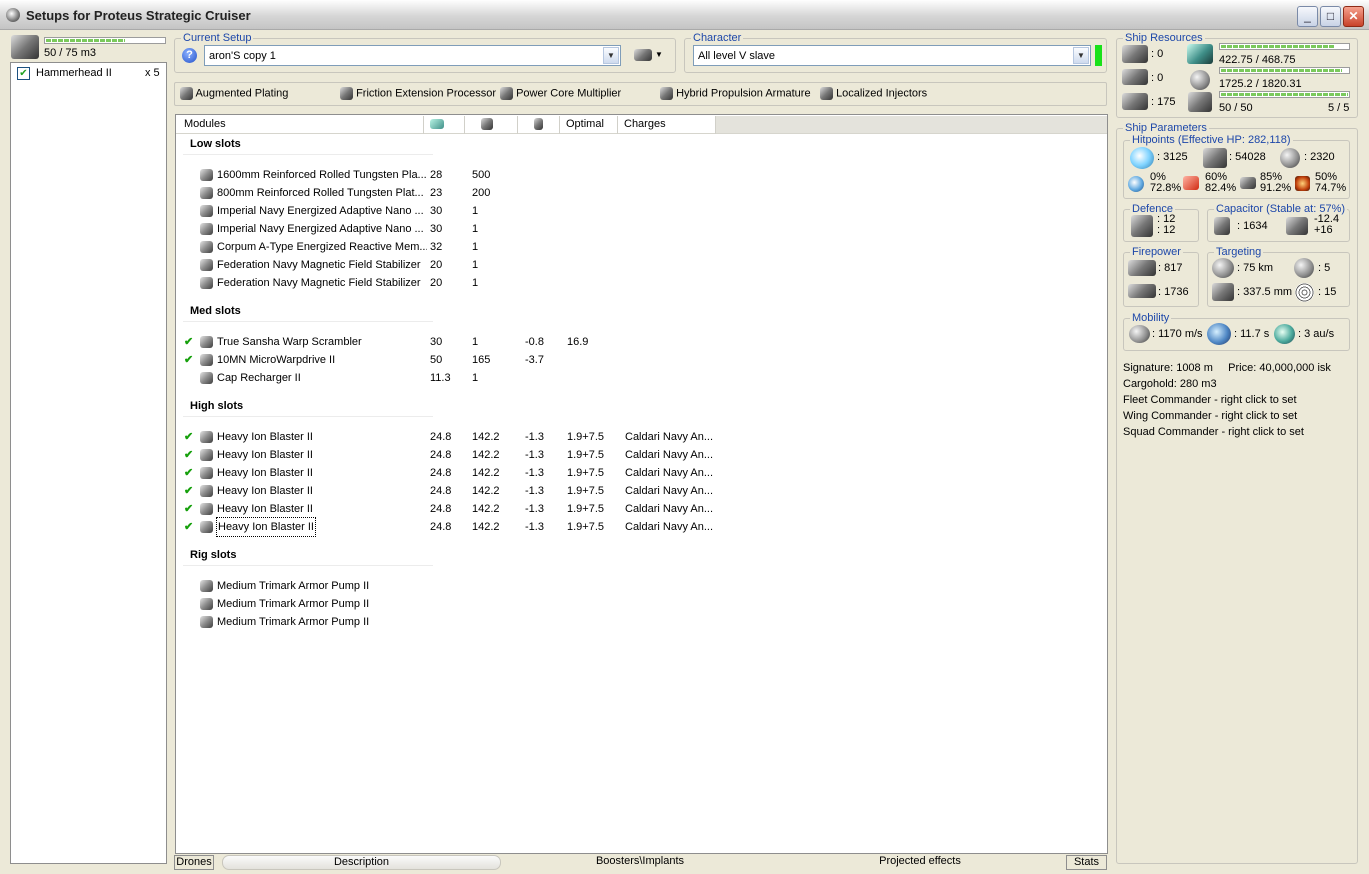 Image resolution: width=1369 pixels, height=874 pixels. What do you see at coordinates (74, 73) in the screenshot?
I see `drone-name: Hammerhead II` at bounding box center [74, 73].